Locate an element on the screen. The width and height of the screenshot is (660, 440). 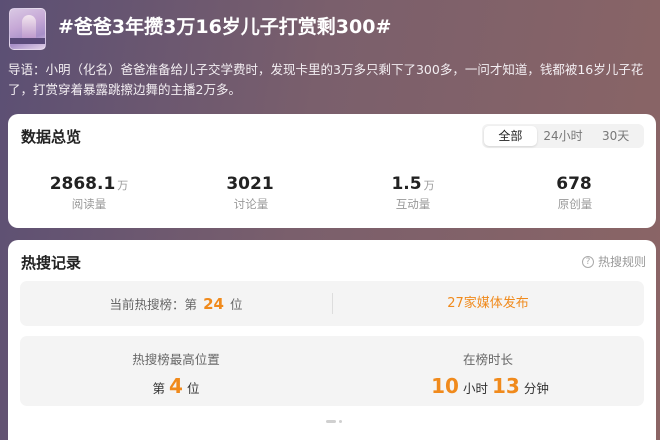
tab-24h: 24小时 is located at coordinates (563, 136).